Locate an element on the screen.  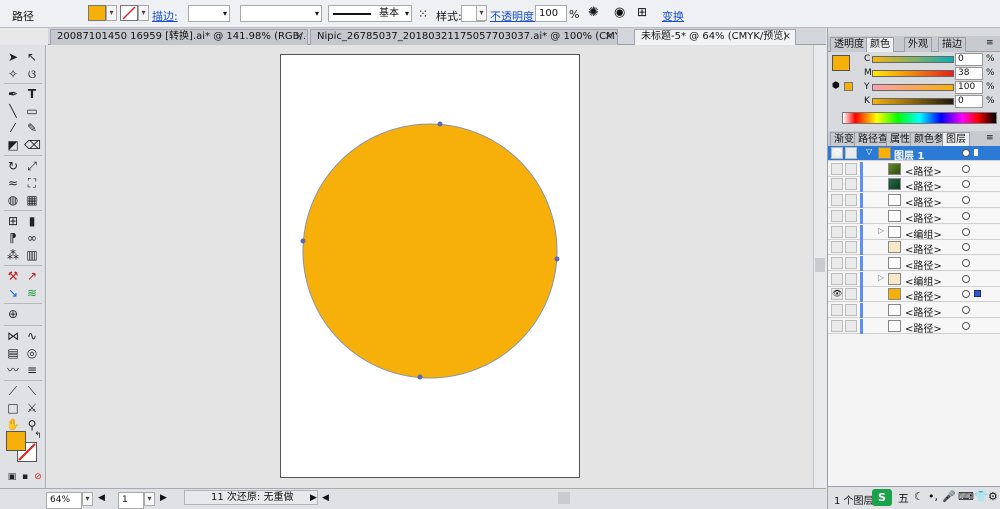
horizontal-scroll-thumb is located at coordinates (564, 498).